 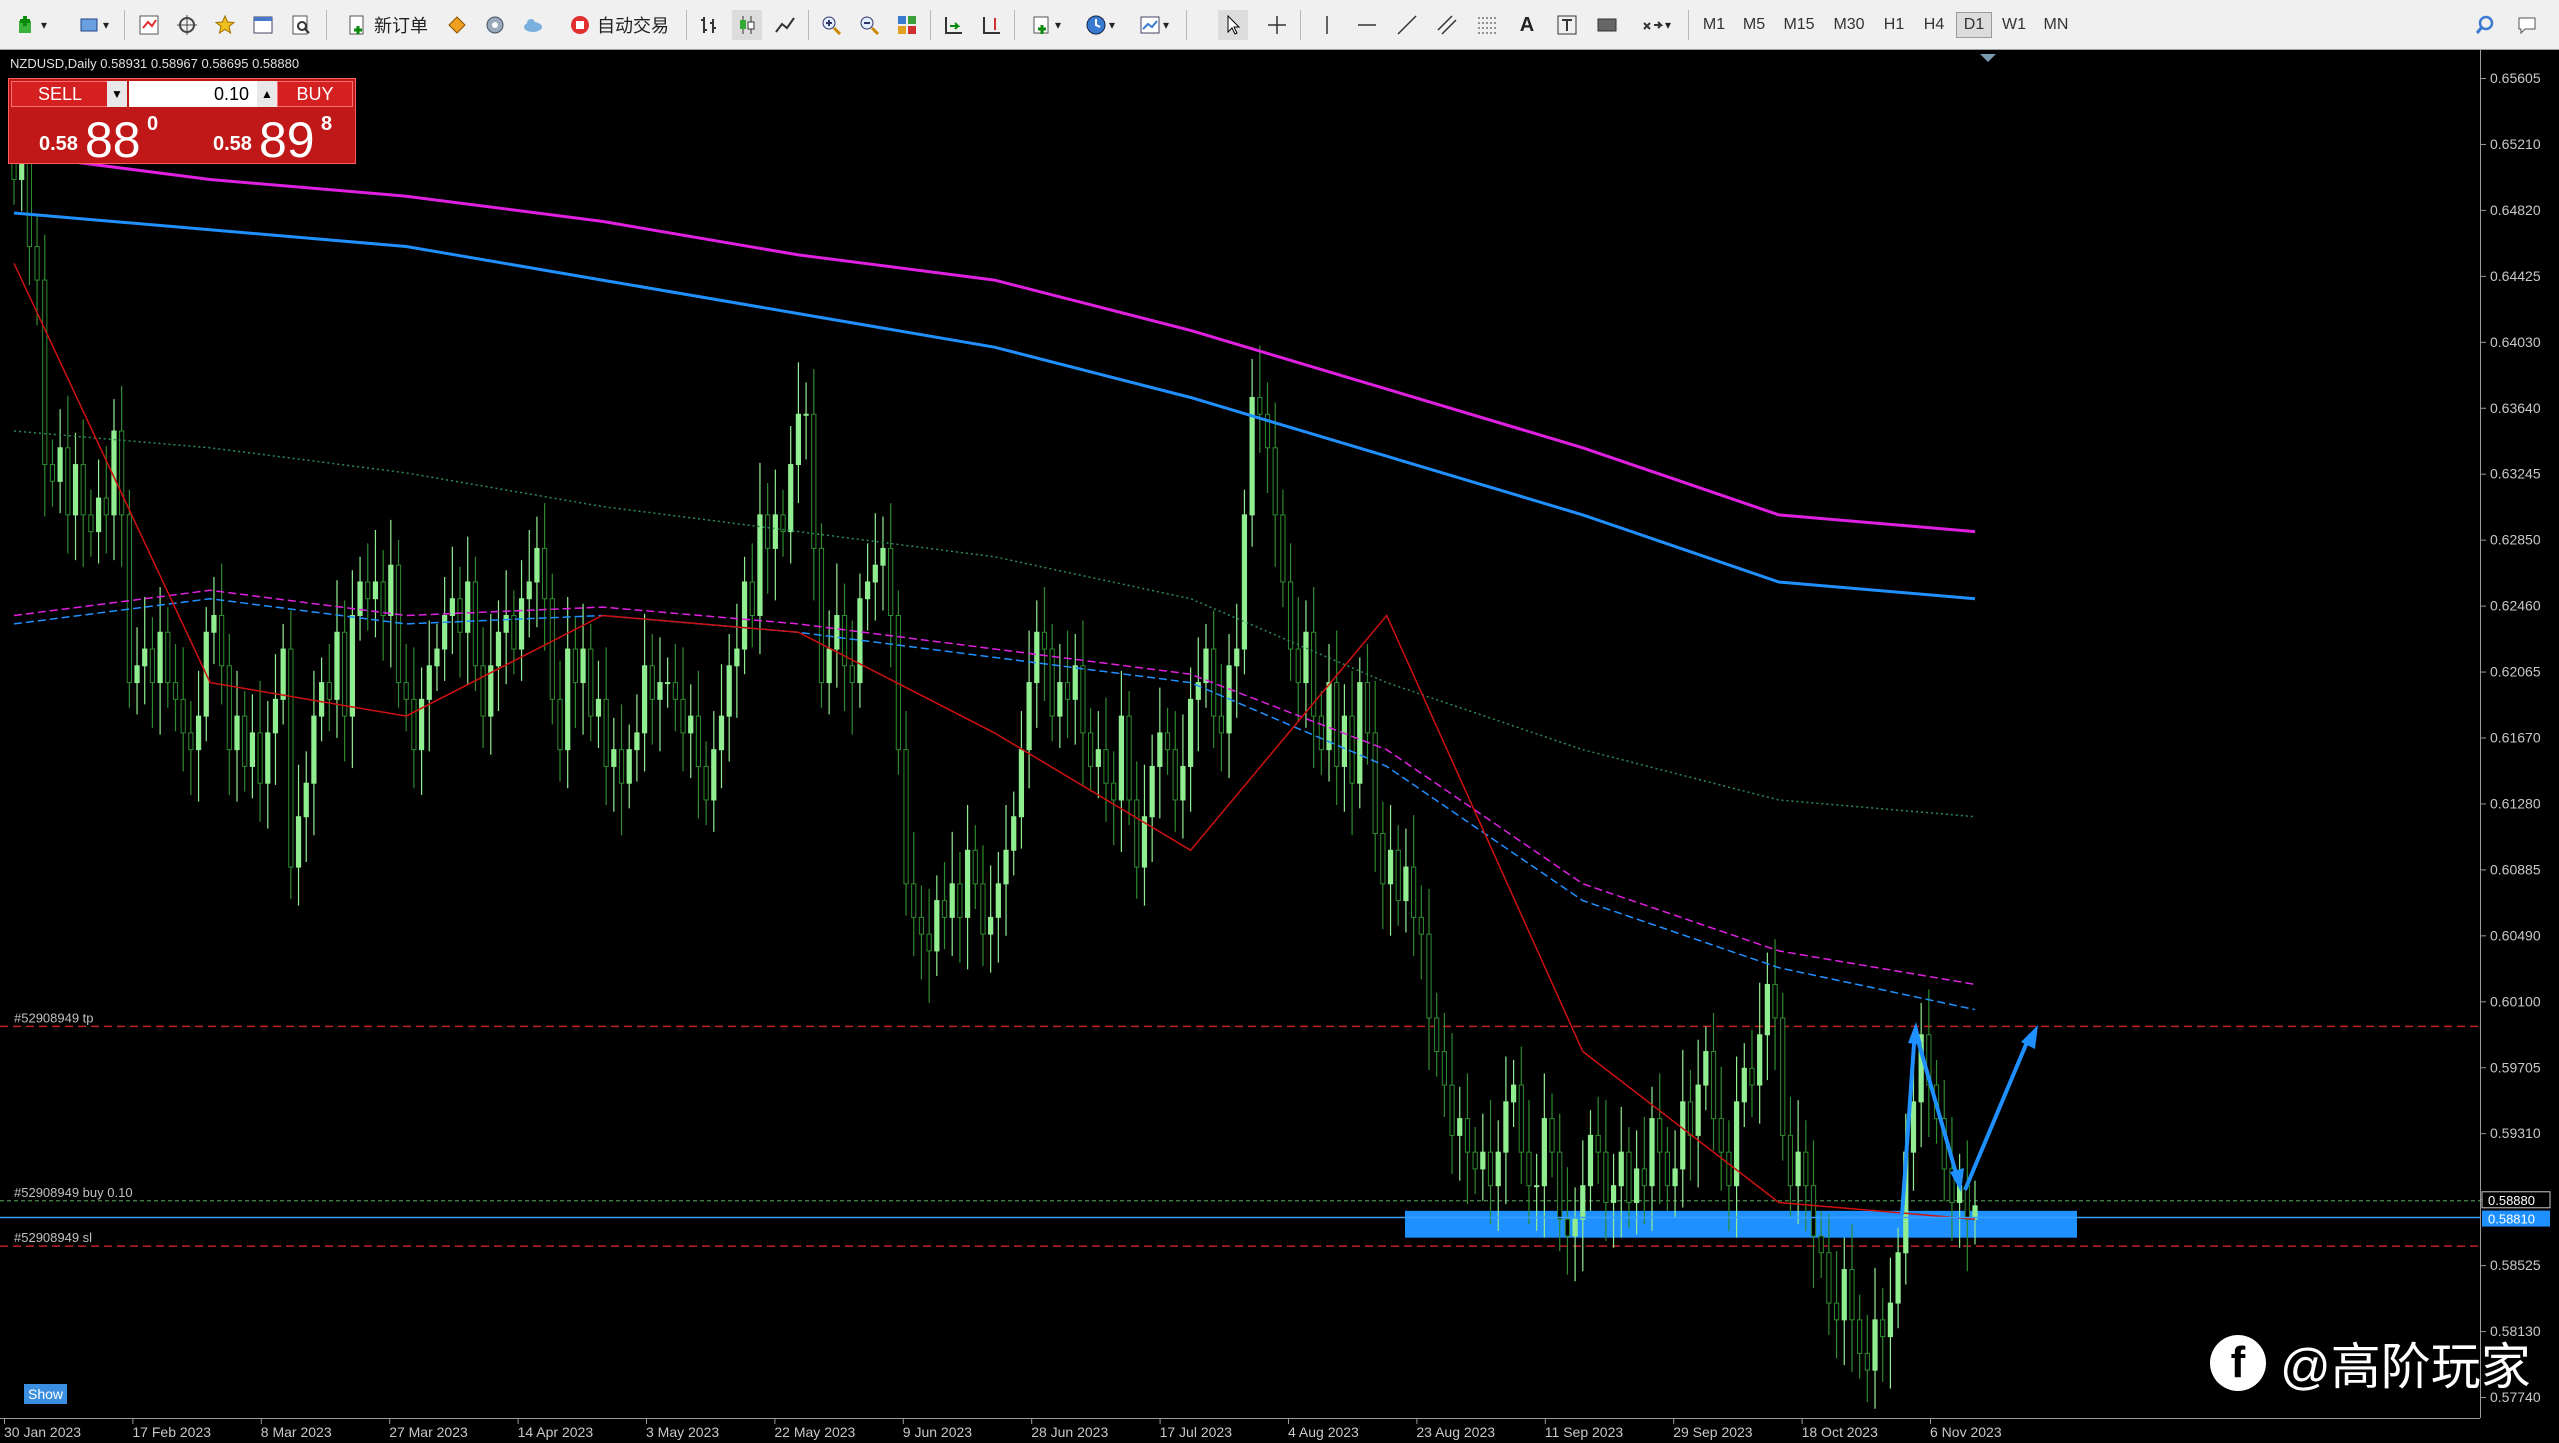 I want to click on chart-shift-marker, so click(x=1988, y=58).